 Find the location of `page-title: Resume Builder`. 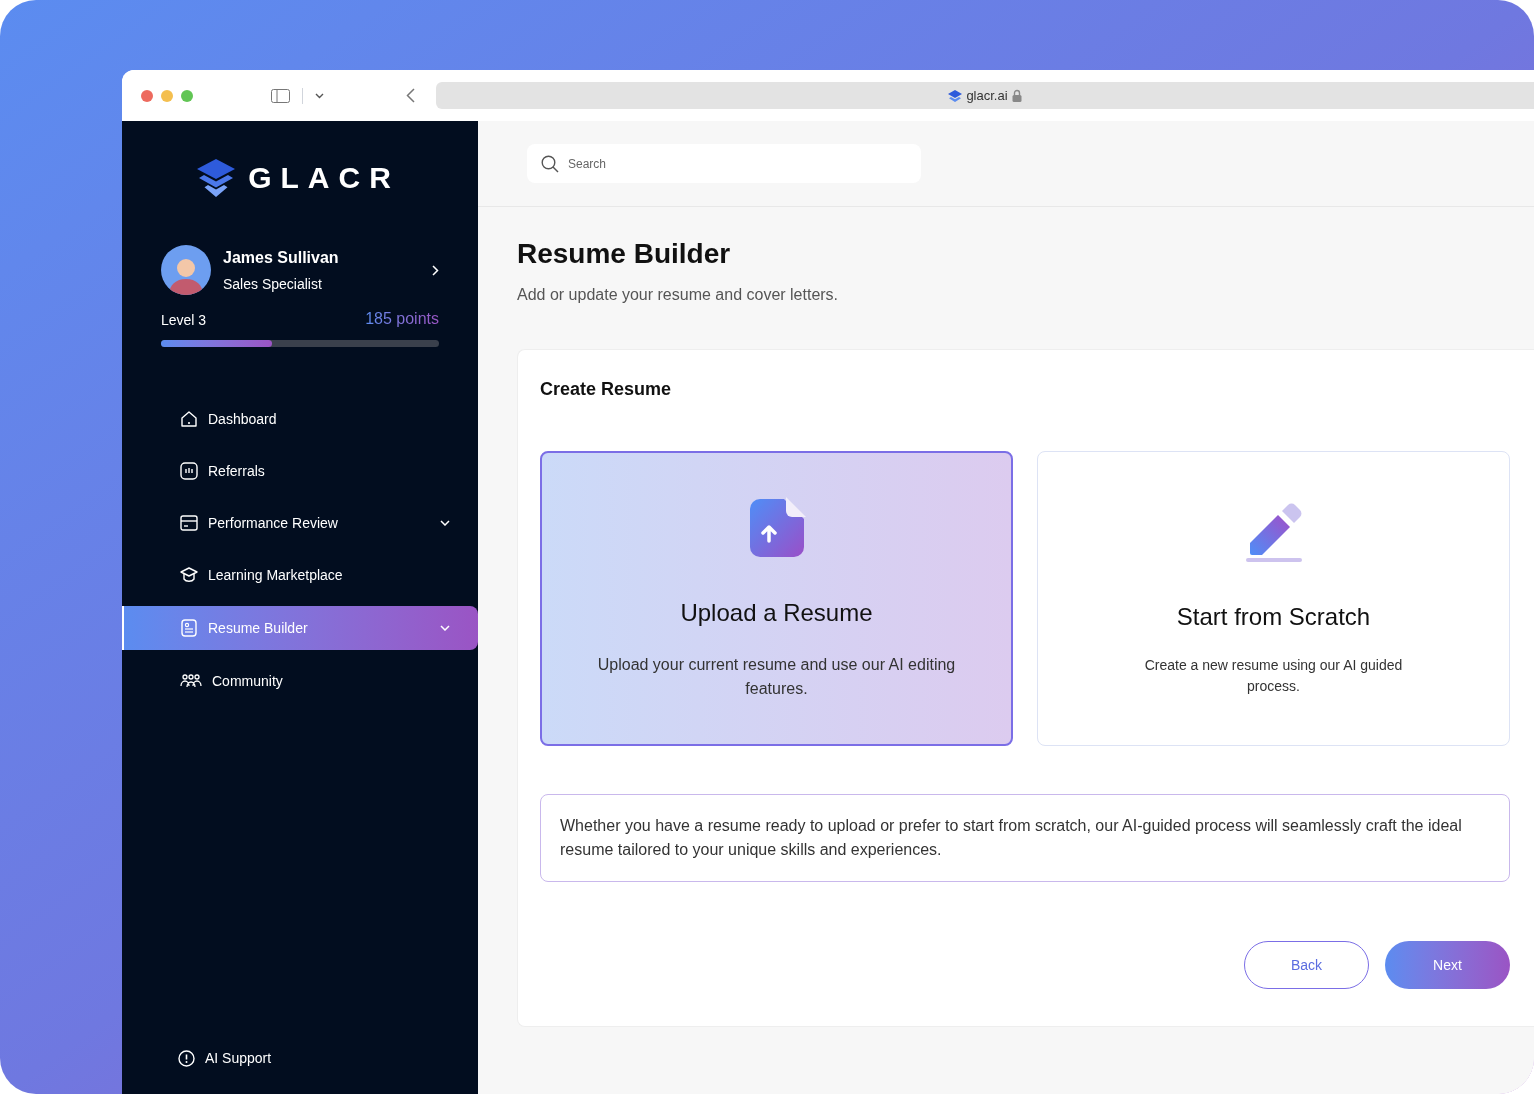

page-title: Resume Builder is located at coordinates (624, 254).